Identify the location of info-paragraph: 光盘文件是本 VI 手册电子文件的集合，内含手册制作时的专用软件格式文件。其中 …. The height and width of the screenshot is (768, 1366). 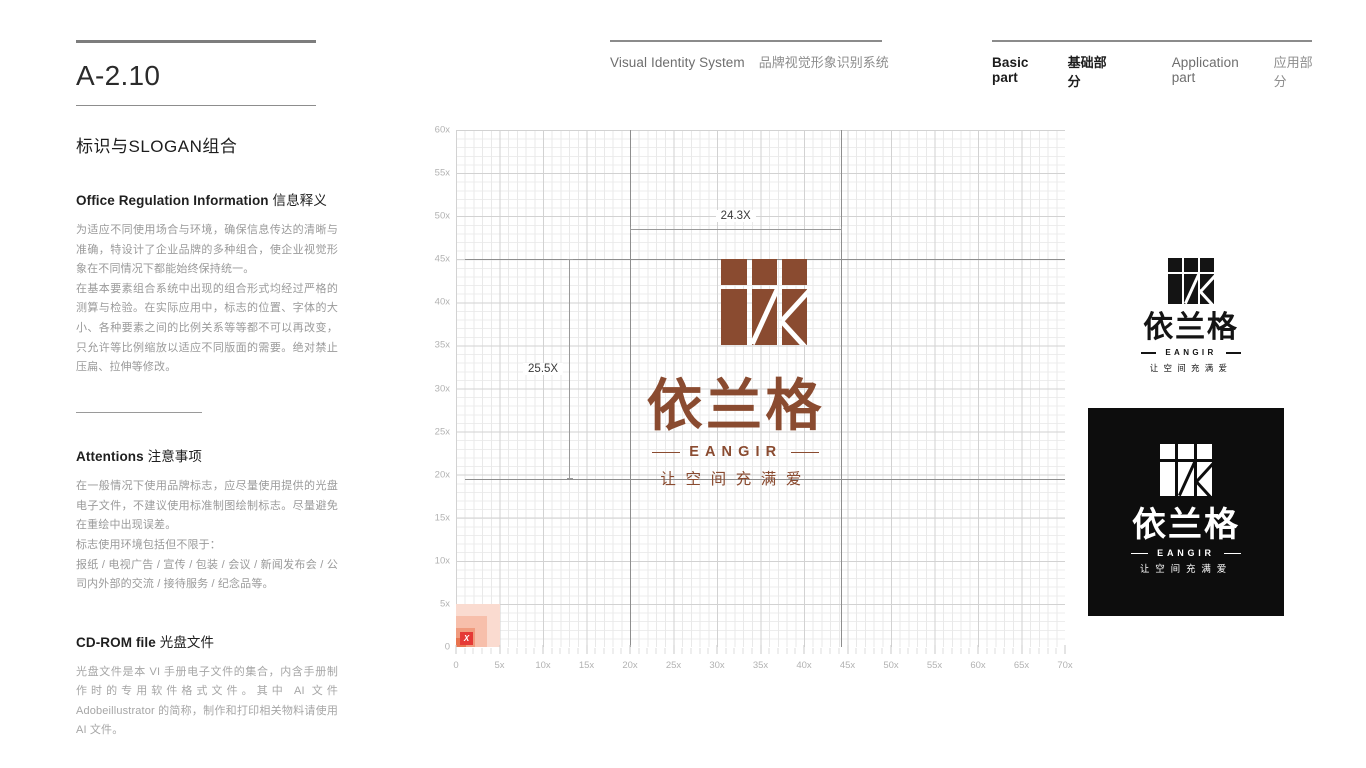
(207, 701).